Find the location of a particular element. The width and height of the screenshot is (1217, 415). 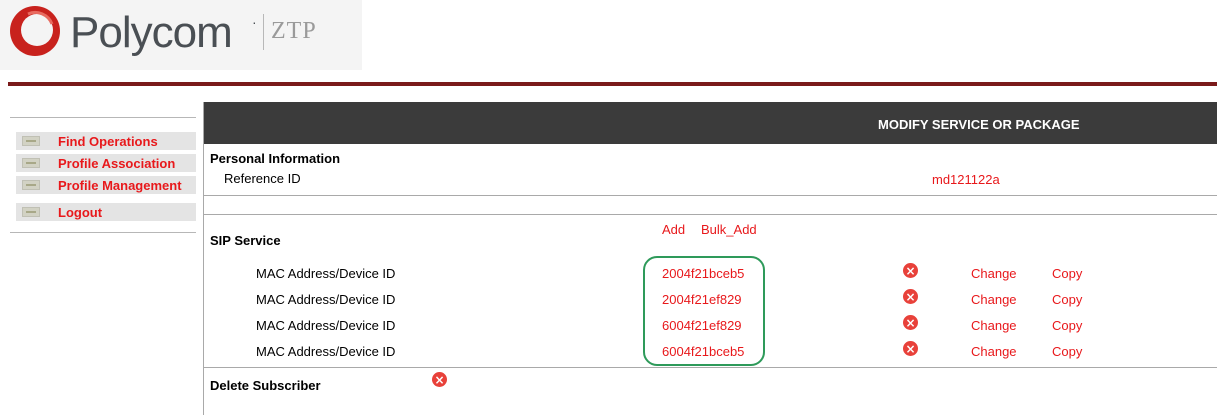

nav-label: Logout is located at coordinates (80, 212).